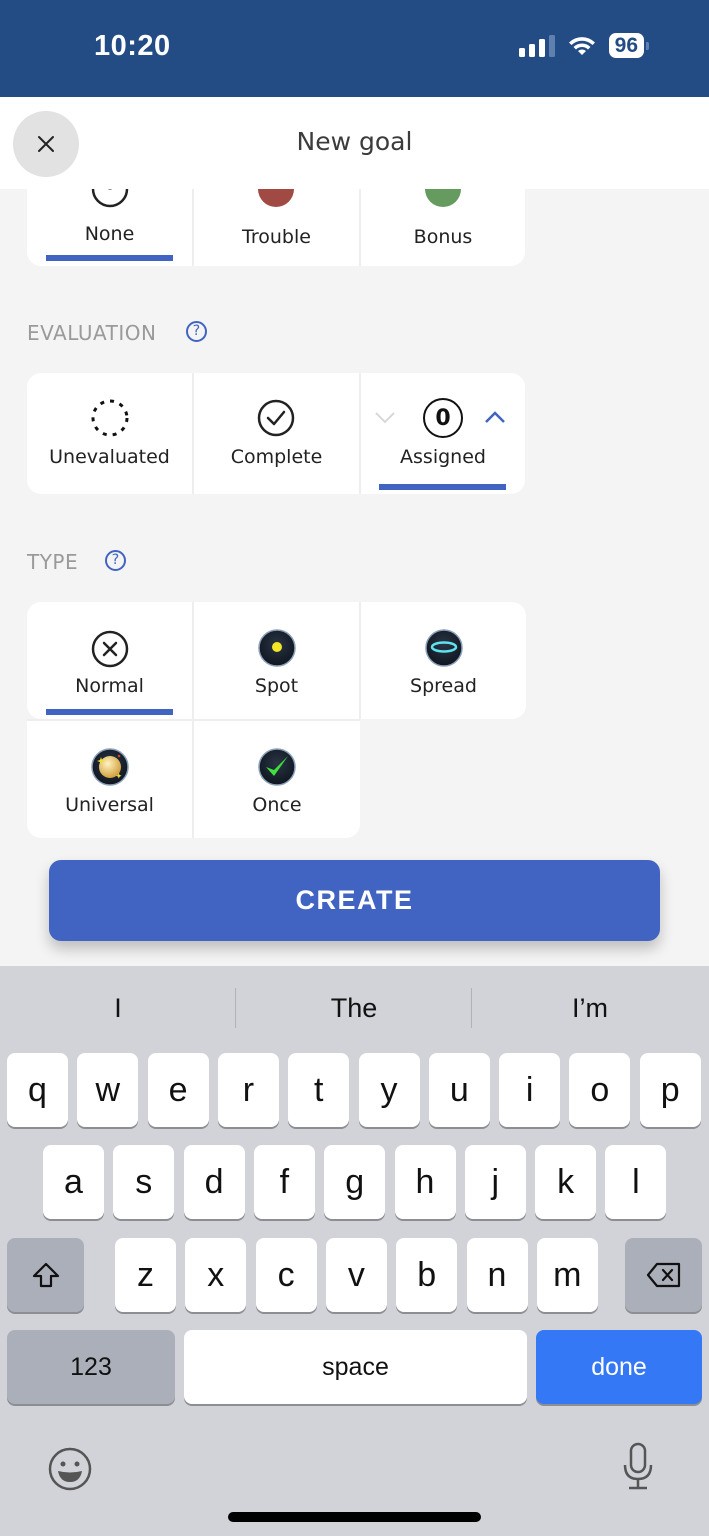 The width and height of the screenshot is (709, 1536). I want to click on difficulty-option-none: None, so click(109, 227).